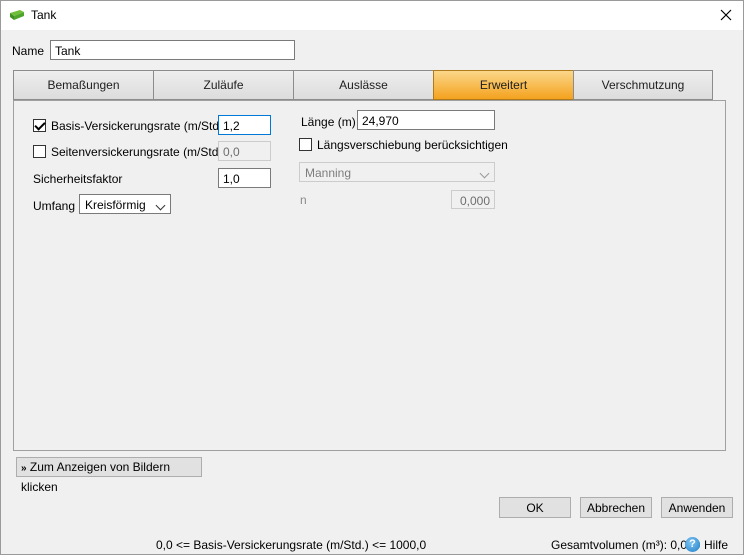  Describe the element at coordinates (17, 15) in the screenshot. I see `tank-icon` at that location.